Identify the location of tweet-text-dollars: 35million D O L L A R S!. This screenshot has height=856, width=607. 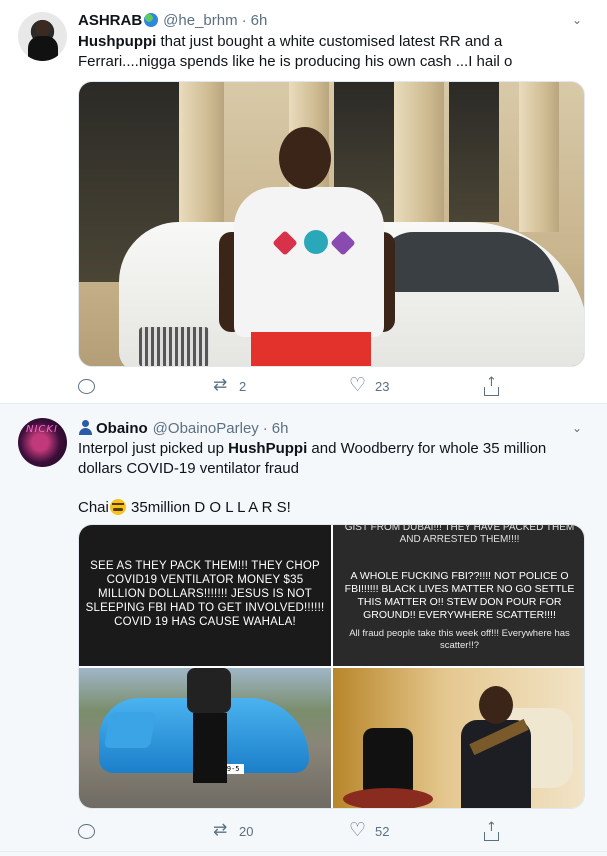
(208, 507).